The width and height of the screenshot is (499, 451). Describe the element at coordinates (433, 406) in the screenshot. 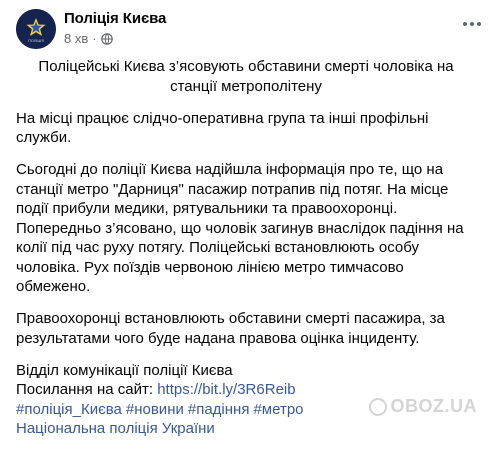

I see `watermark-text: OBOZ.UA` at that location.